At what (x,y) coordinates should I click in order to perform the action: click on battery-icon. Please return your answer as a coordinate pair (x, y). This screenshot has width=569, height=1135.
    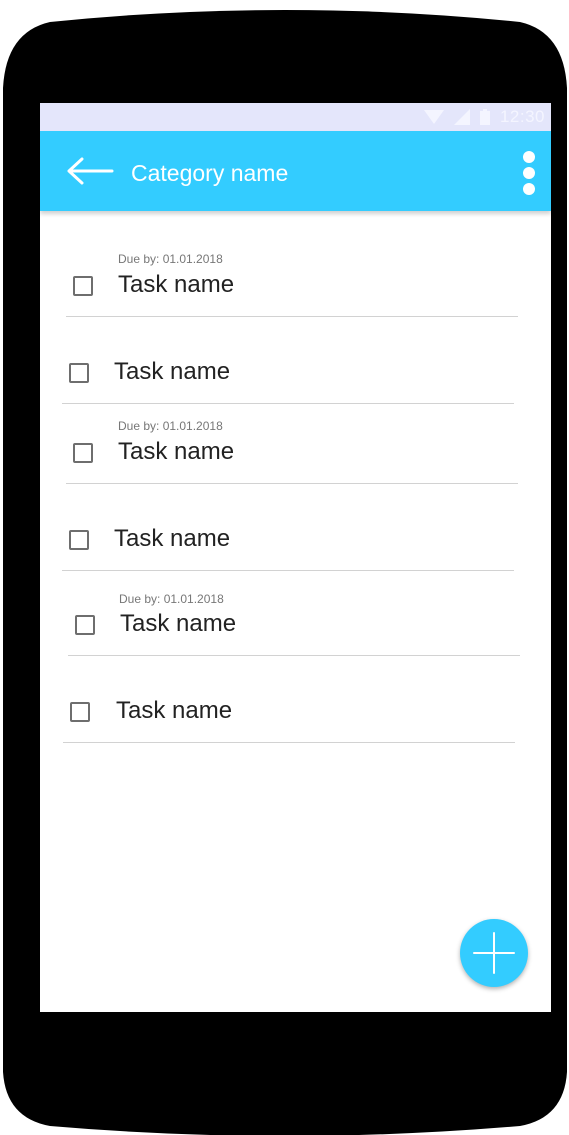
    Looking at the image, I should click on (484, 117).